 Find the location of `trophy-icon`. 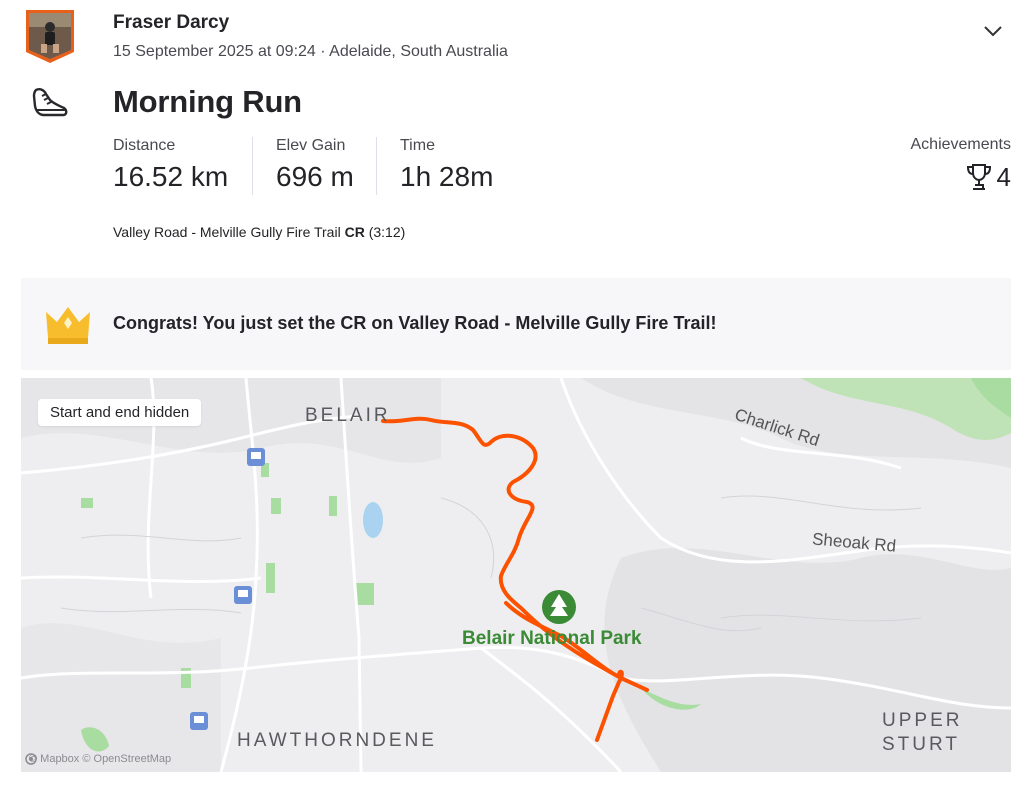

trophy-icon is located at coordinates (979, 177).